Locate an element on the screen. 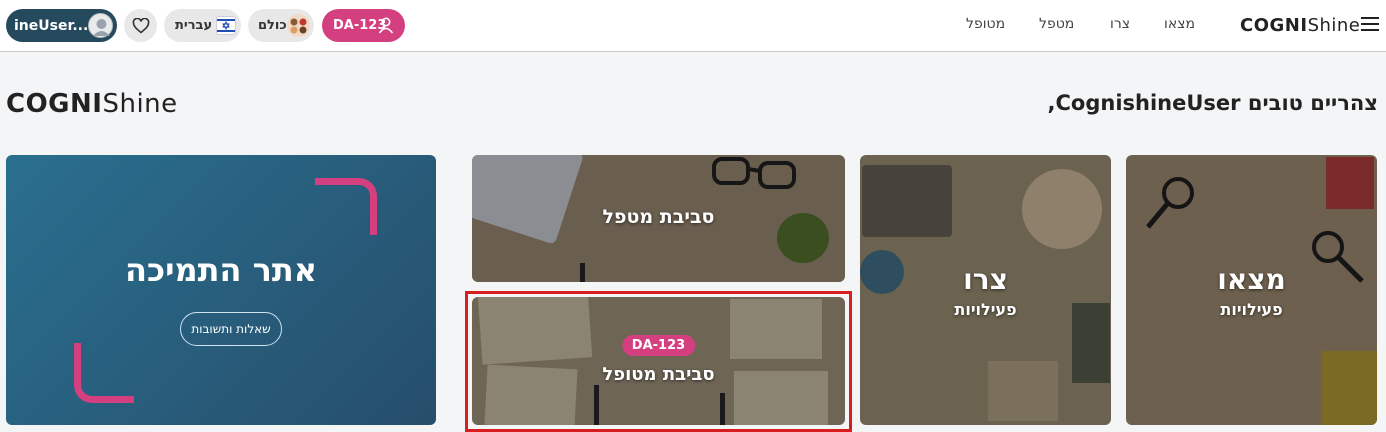 This screenshot has height=432, width=1386. patient-code-button: DA-123 is located at coordinates (363, 25).